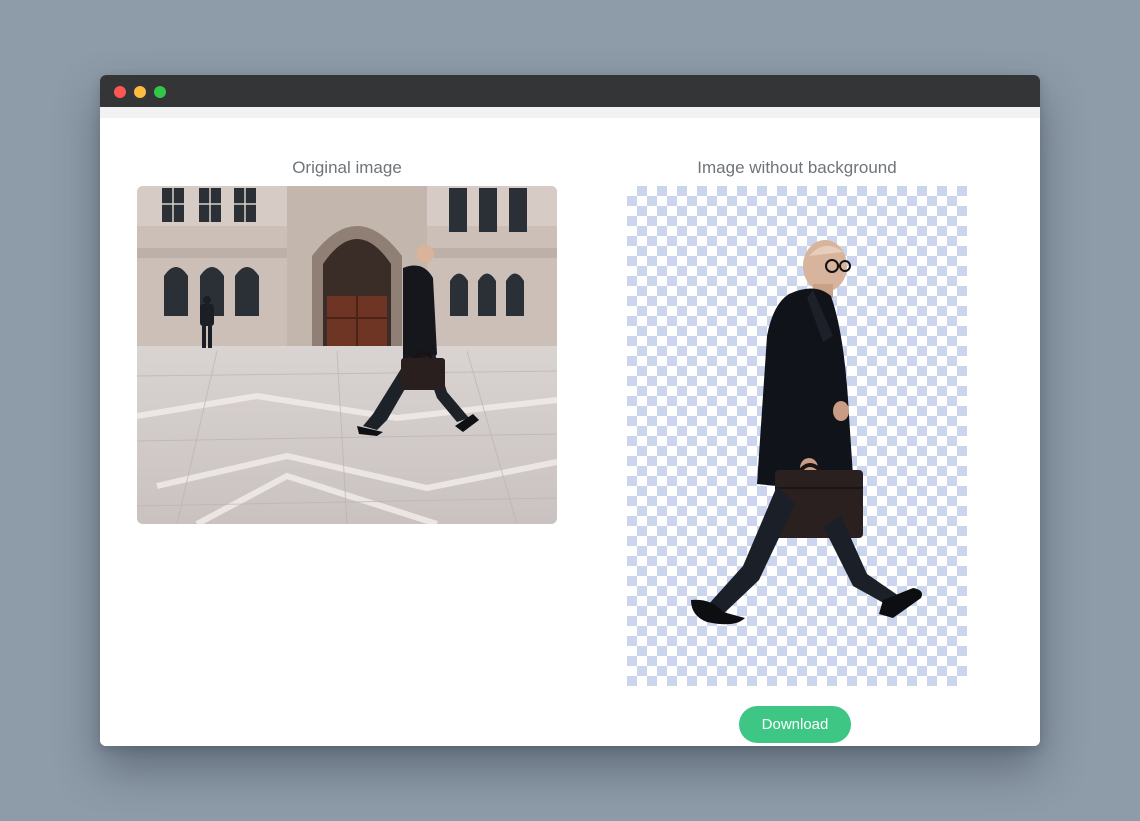 The image size is (1140, 821). I want to click on minimize-window-button, so click(140, 92).